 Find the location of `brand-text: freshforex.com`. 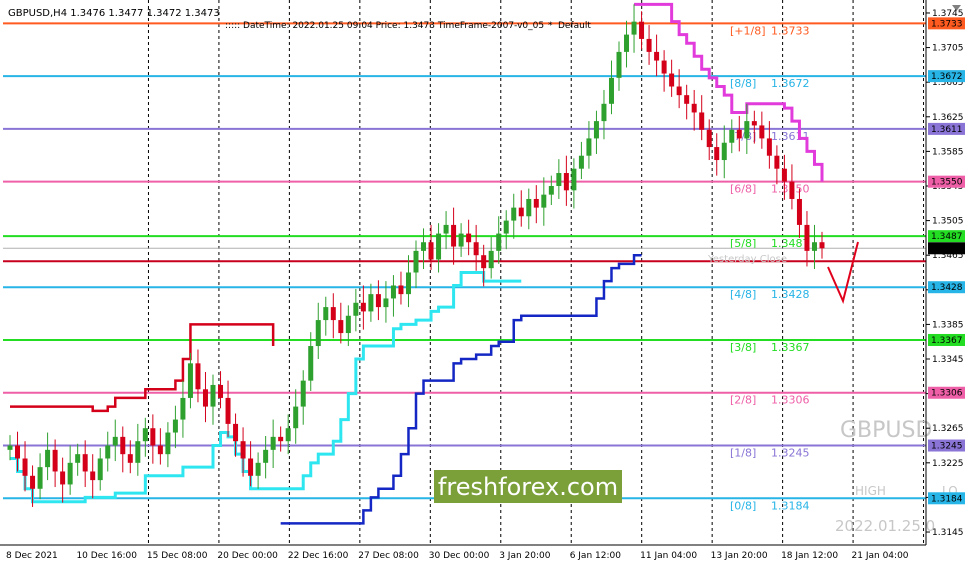

brand-text: freshforex.com is located at coordinates (528, 487).